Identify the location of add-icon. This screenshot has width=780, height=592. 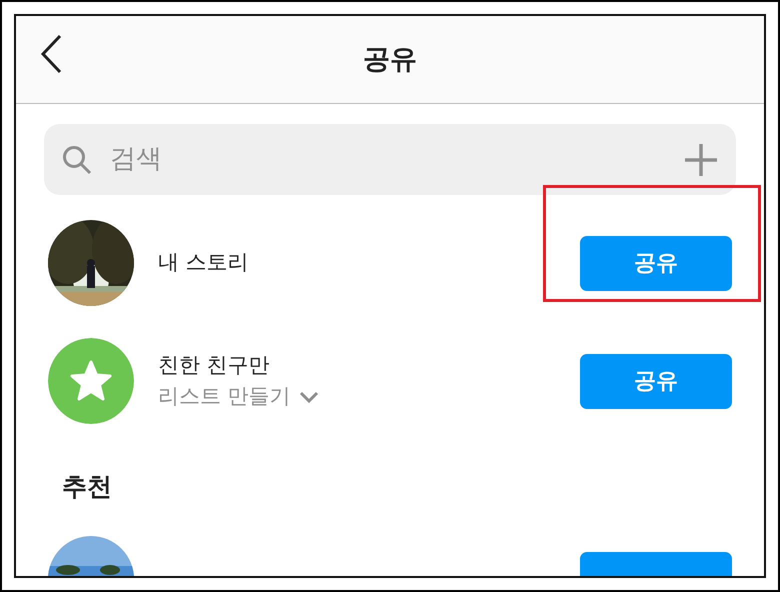
(701, 159).